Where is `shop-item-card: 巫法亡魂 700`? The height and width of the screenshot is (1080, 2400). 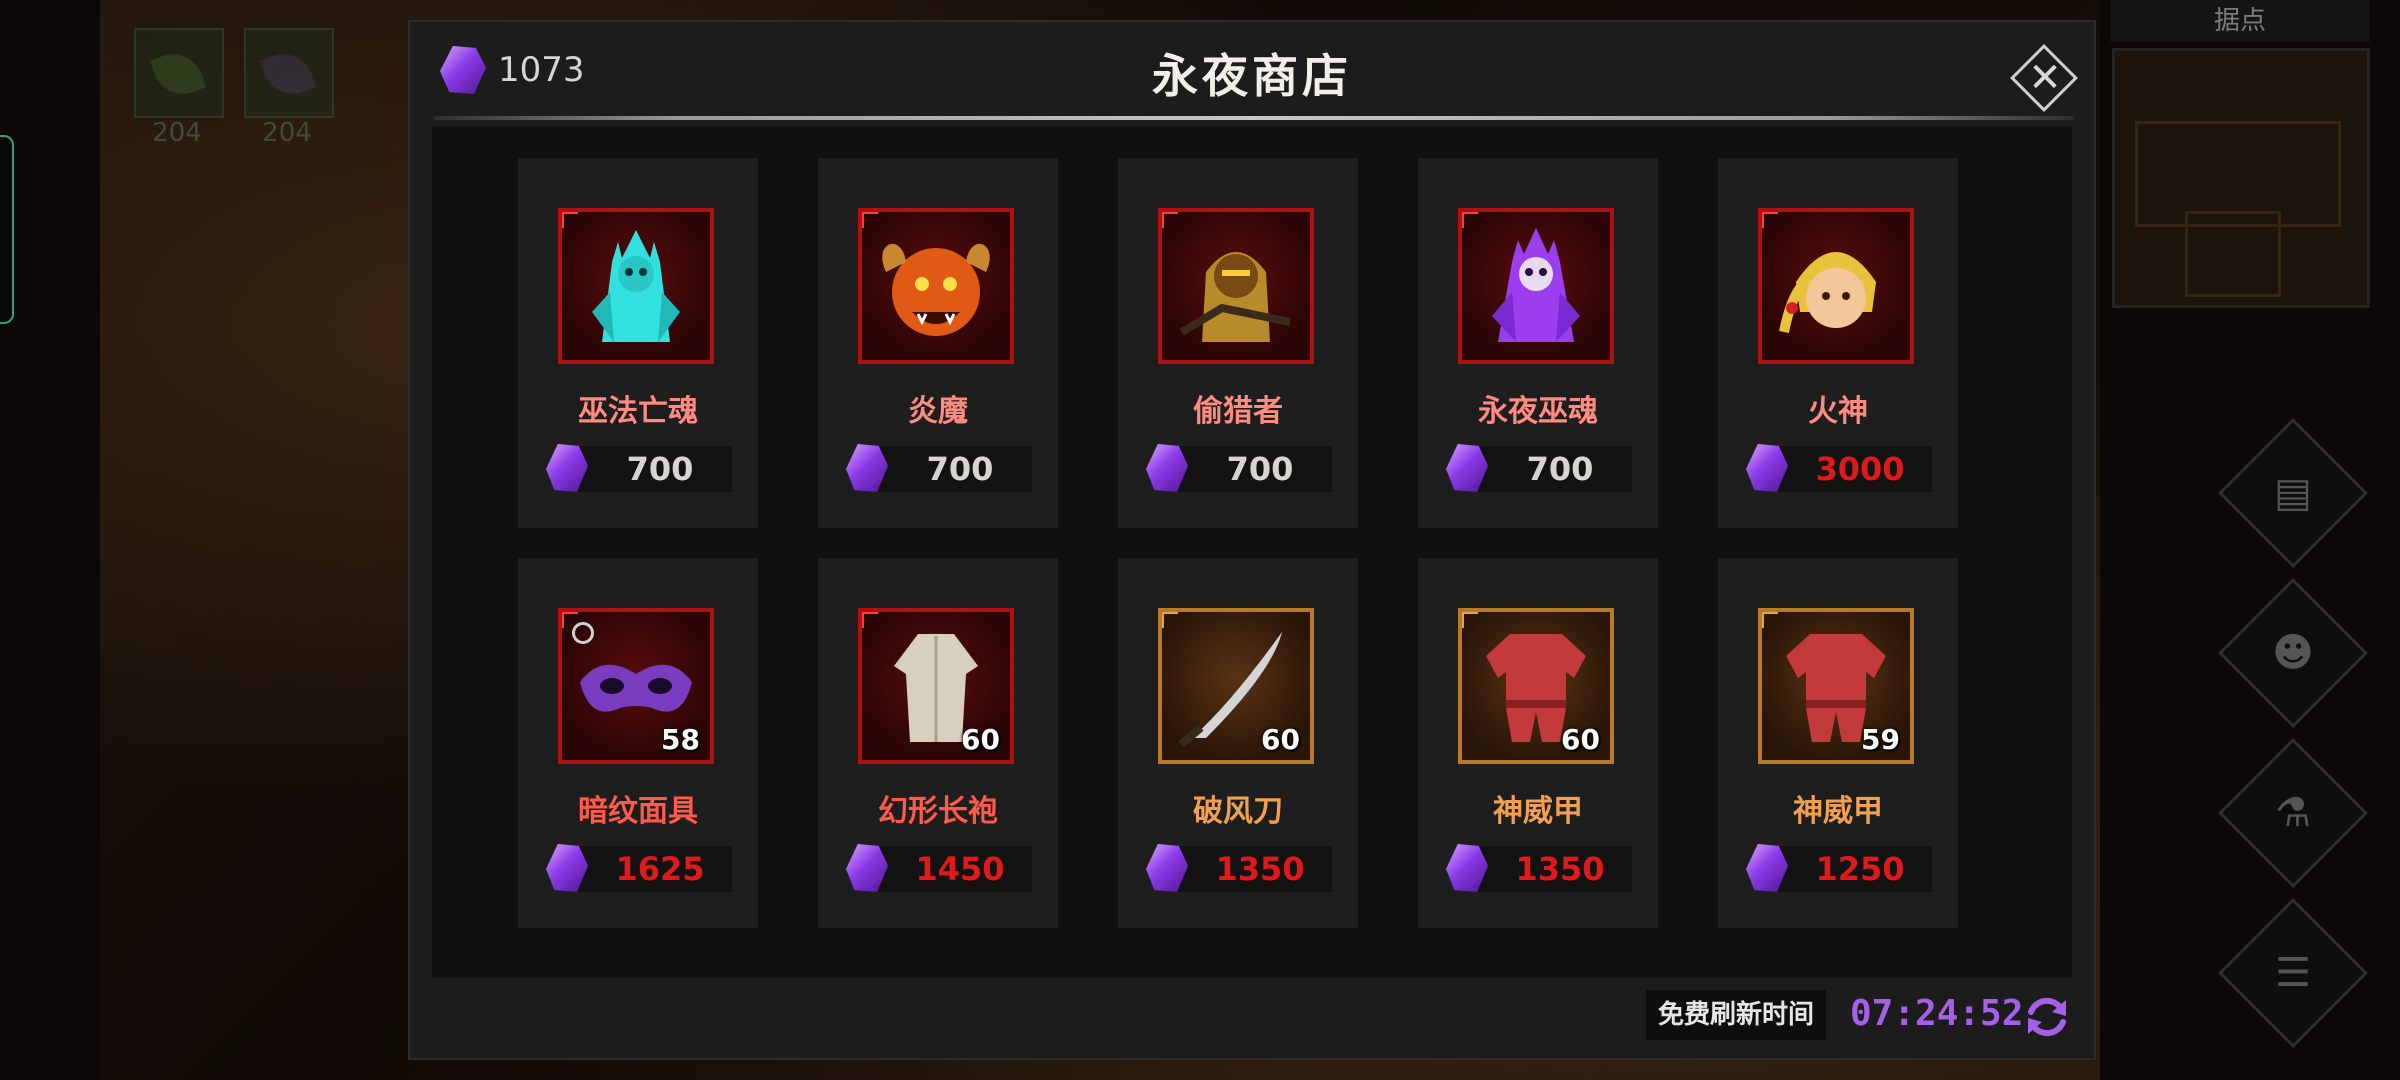 shop-item-card: 巫法亡魂 700 is located at coordinates (638, 343).